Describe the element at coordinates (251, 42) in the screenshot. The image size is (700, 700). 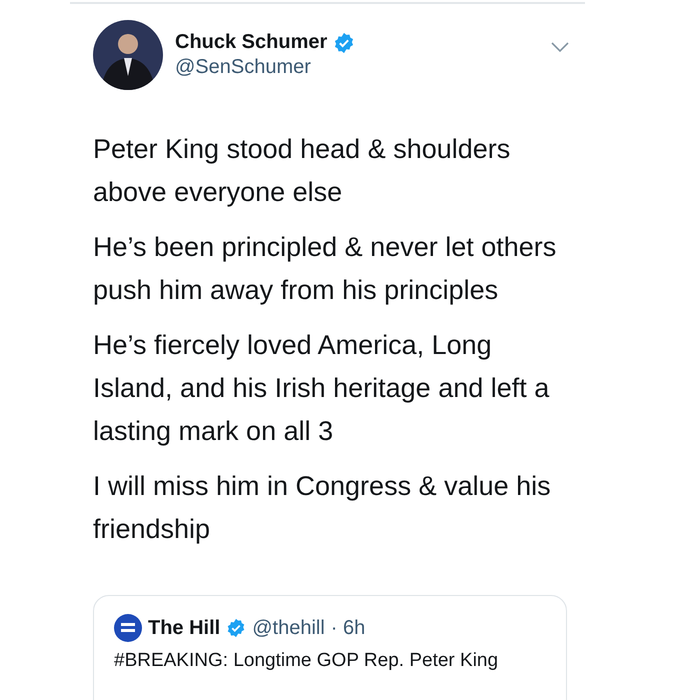
I see `author-name: Chuck Schumer` at that location.